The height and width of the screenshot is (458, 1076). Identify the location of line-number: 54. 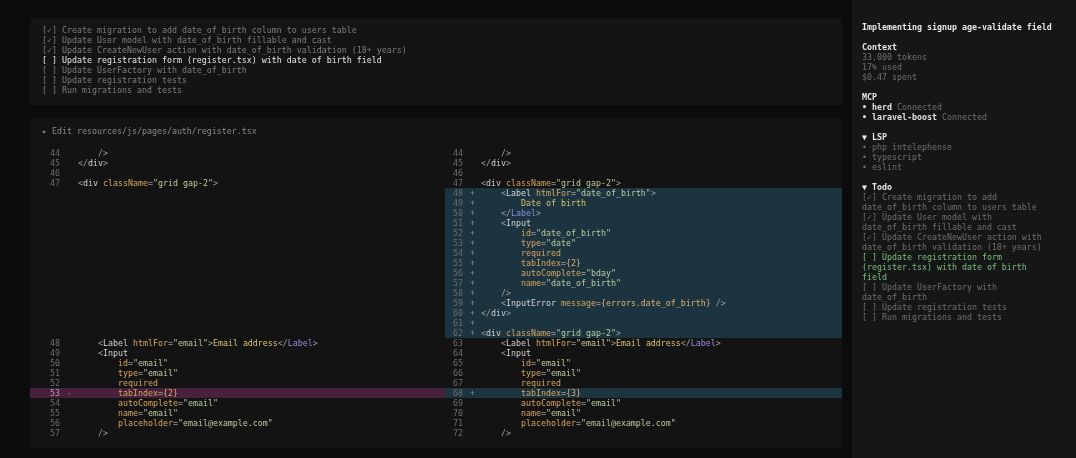
(55, 403).